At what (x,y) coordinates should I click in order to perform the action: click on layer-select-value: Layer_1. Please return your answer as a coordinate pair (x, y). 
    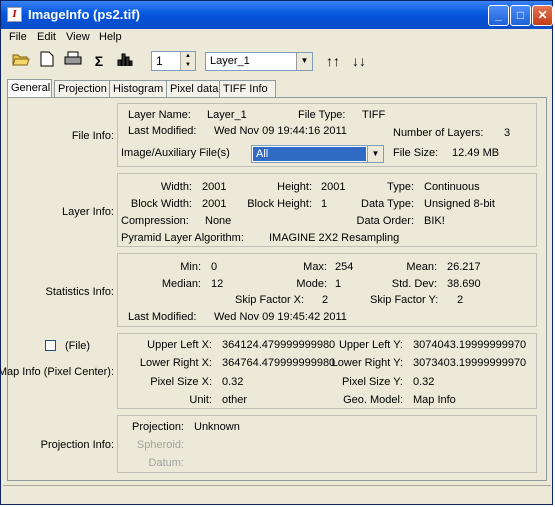
    Looking at the image, I should click on (230, 61).